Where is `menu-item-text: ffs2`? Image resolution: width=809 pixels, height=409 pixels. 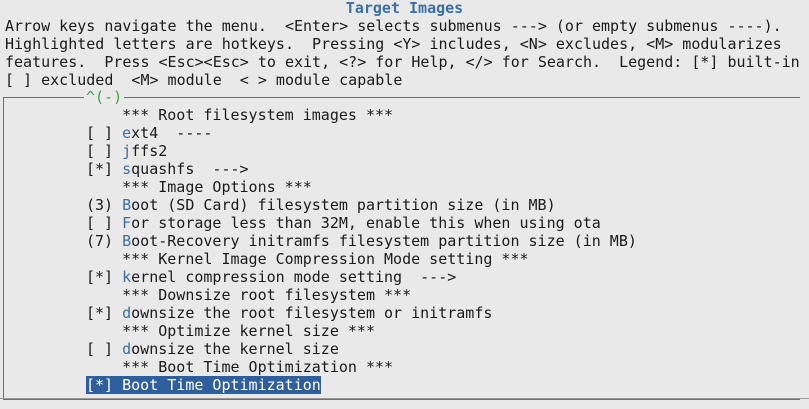 menu-item-text: ffs2 is located at coordinates (149, 151).